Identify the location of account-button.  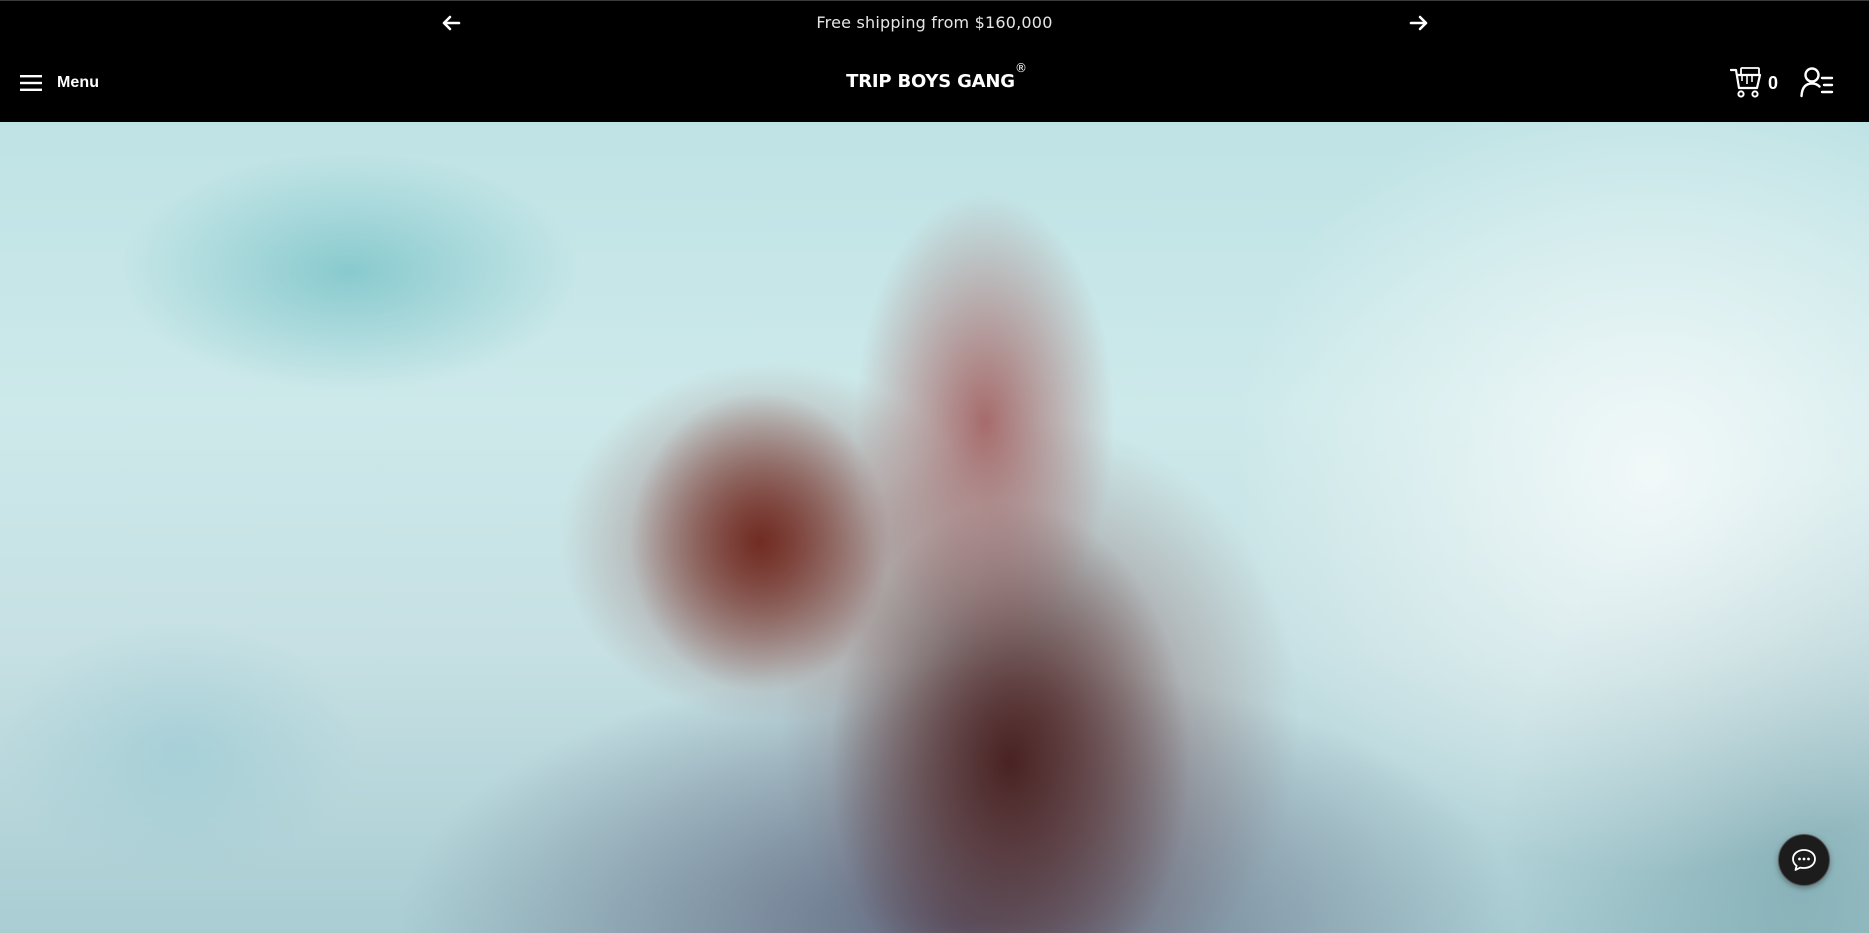
(1817, 83).